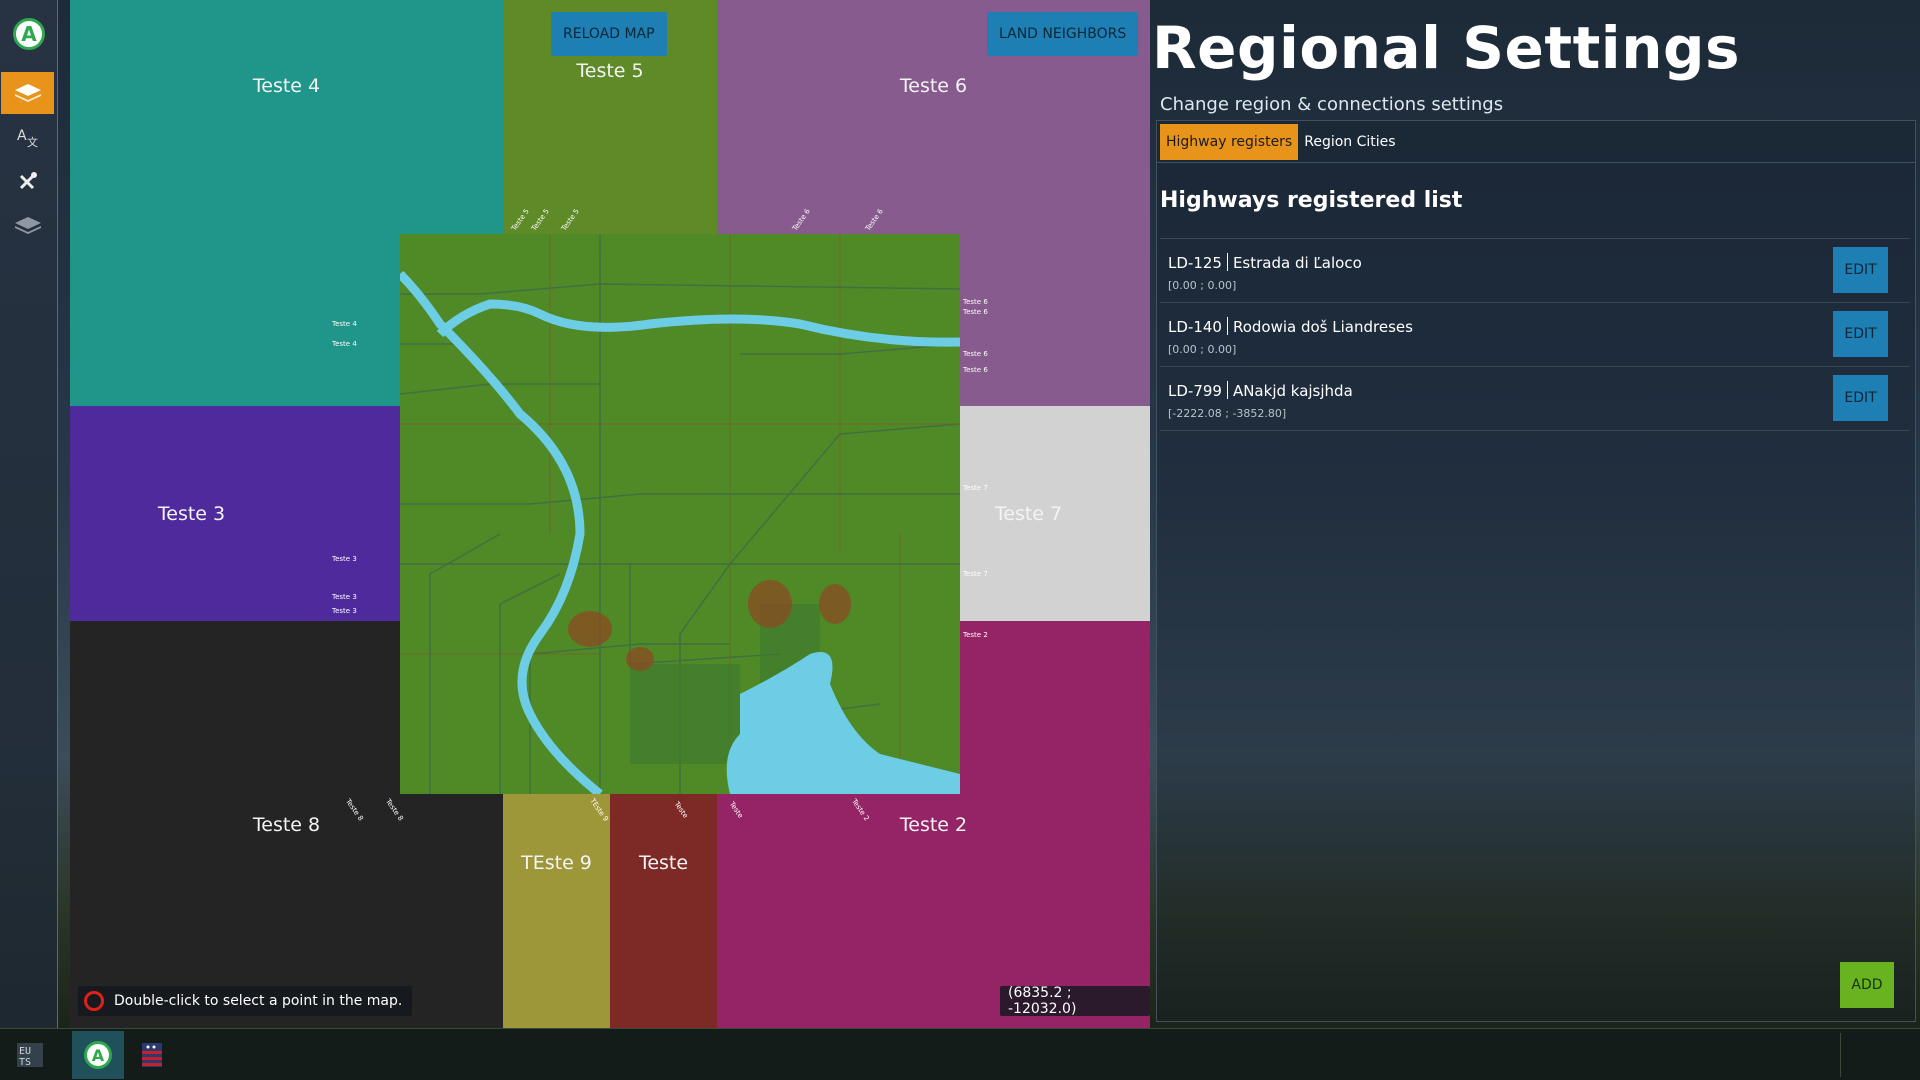 The width and height of the screenshot is (1920, 1080). Describe the element at coordinates (1063, 34) in the screenshot. I see `land-neighbors-button: LAND NEIGHBORS` at that location.